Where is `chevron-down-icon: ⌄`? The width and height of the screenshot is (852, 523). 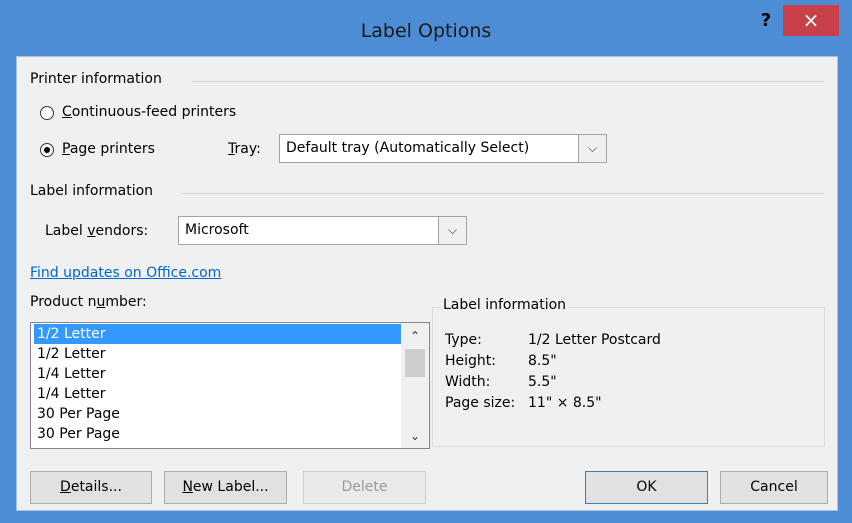 chevron-down-icon: ⌄ is located at coordinates (415, 436).